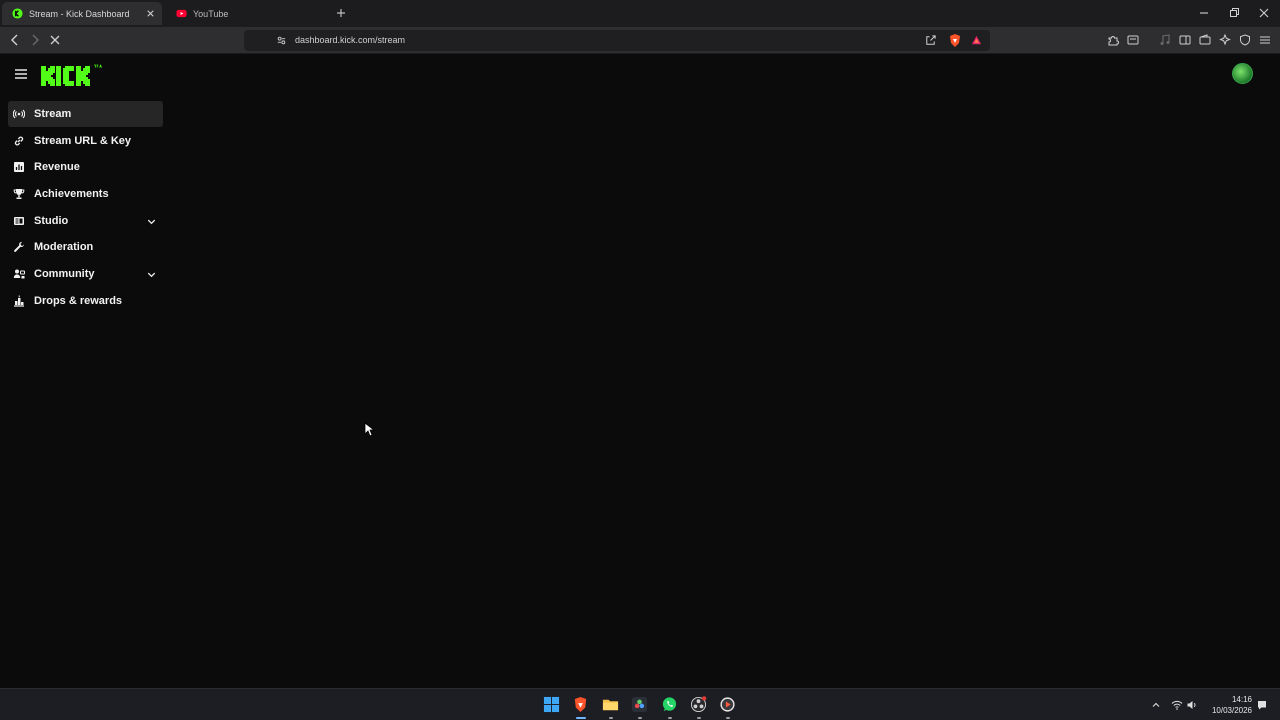 The height and width of the screenshot is (720, 1280). Describe the element at coordinates (78, 300) in the screenshot. I see `sidebar-item-label: Drops & rewards` at that location.